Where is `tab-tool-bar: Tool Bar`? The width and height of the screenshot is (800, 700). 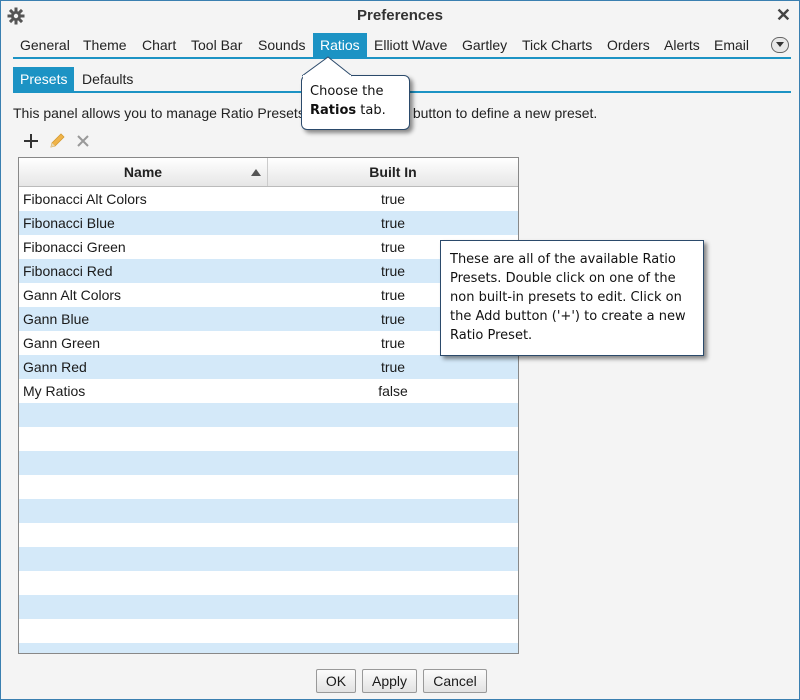 tab-tool-bar: Tool Bar is located at coordinates (216, 45).